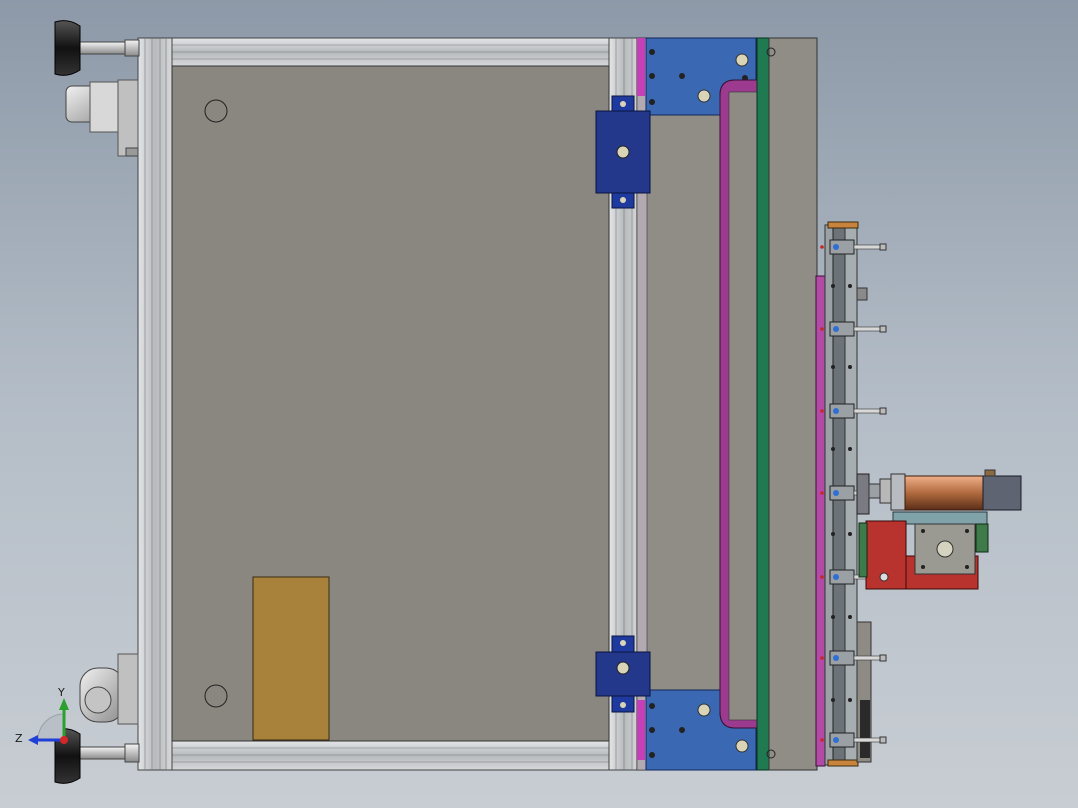 This screenshot has width=1078, height=808. What do you see at coordinates (291, 658) in the screenshot?
I see `brown-plate` at bounding box center [291, 658].